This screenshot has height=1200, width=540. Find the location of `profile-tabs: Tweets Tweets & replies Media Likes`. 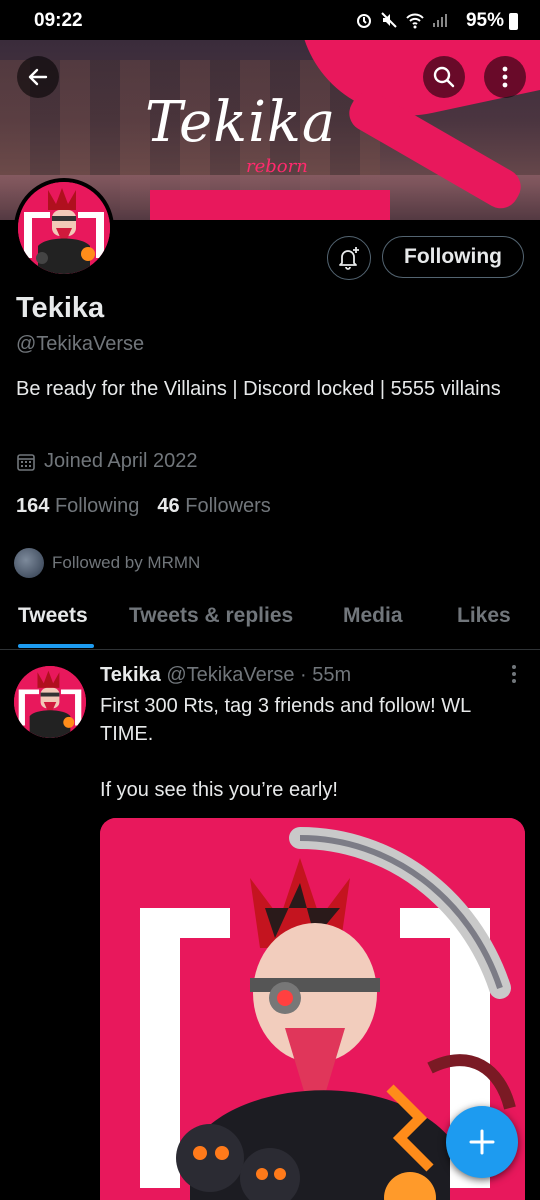

profile-tabs: Tweets Tweets & replies Media Likes is located at coordinates (270, 622).